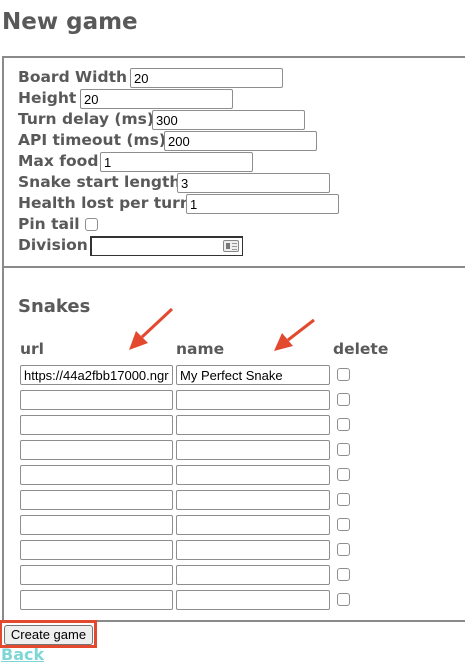  Describe the element at coordinates (73, 77) in the screenshot. I see `board-width-label: Board Width` at that location.